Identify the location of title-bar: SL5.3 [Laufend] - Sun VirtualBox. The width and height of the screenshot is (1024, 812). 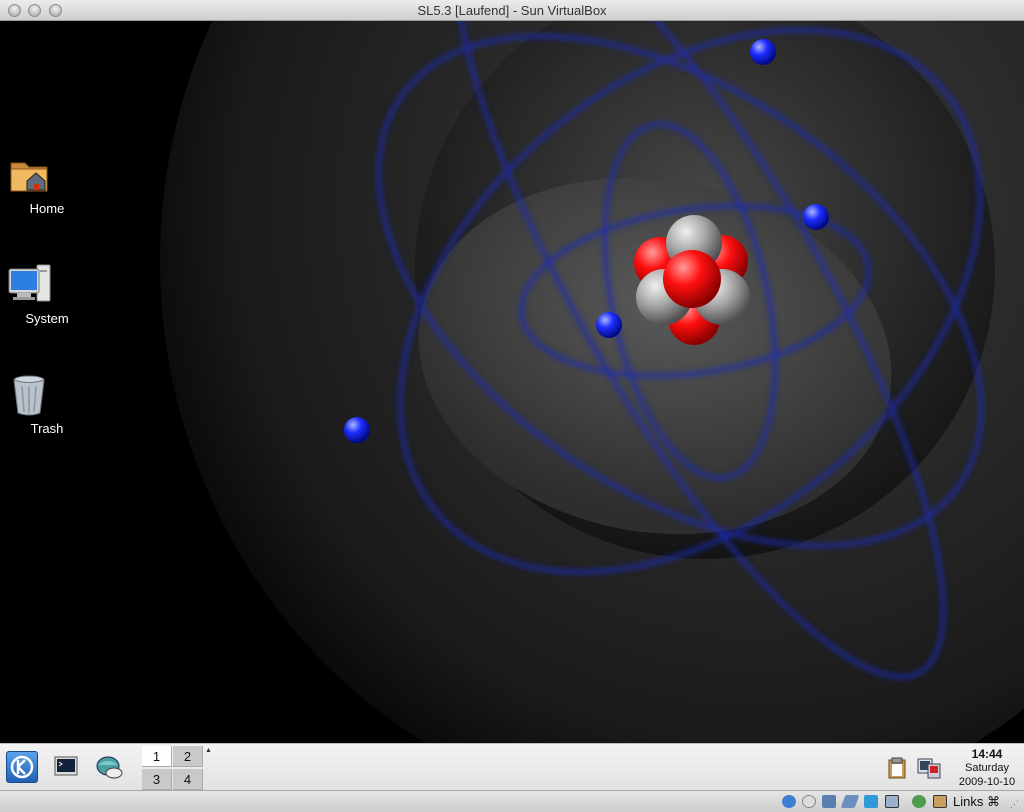
(512, 10).